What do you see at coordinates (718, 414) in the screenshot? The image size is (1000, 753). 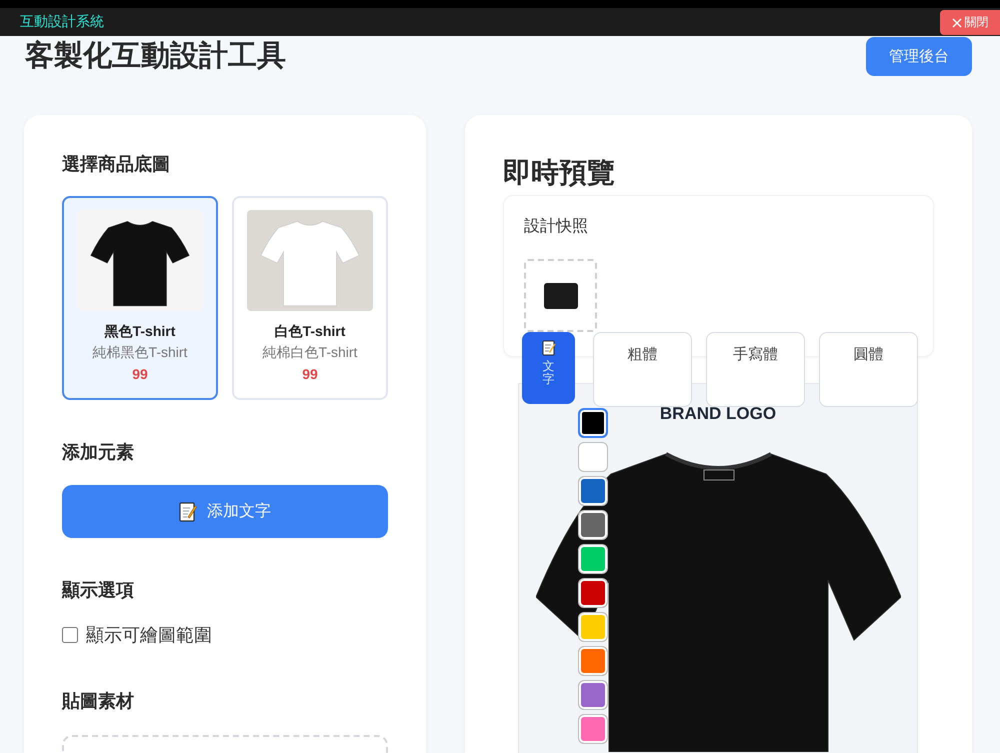 I see `logo-text: BRAND LOGO` at bounding box center [718, 414].